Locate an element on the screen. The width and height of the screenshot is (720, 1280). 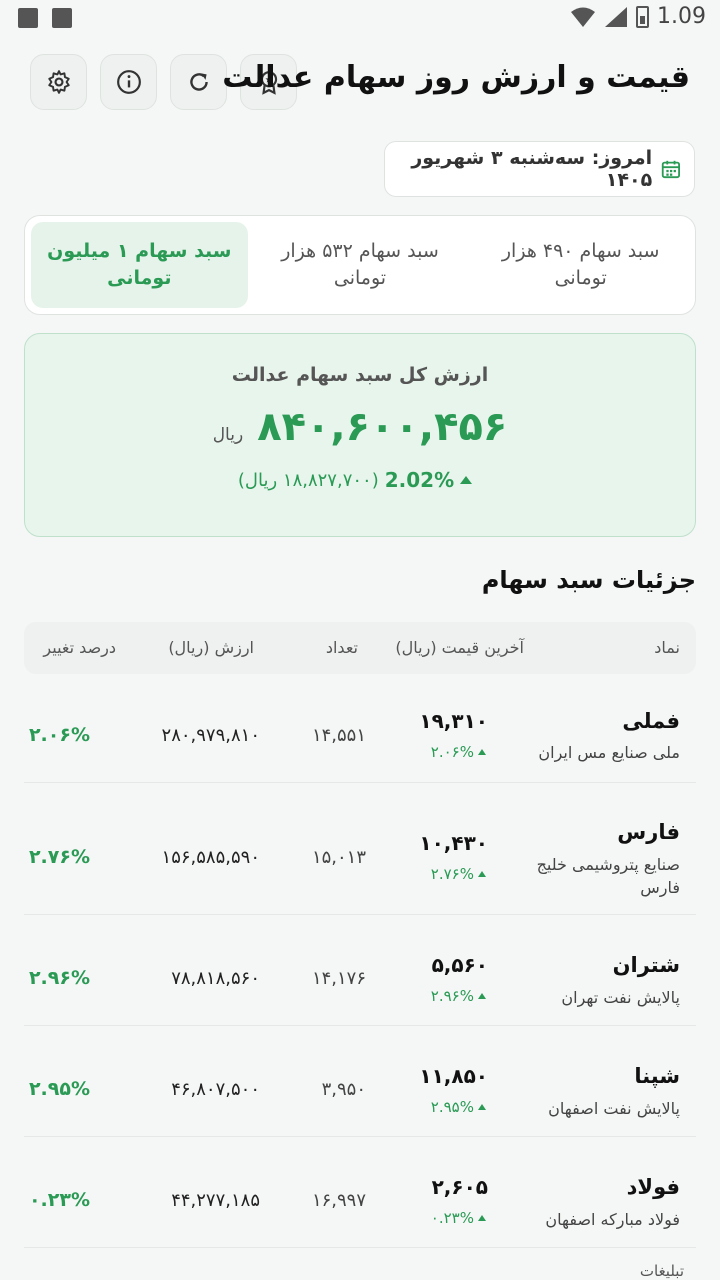
battery-icon is located at coordinates (643, 16).